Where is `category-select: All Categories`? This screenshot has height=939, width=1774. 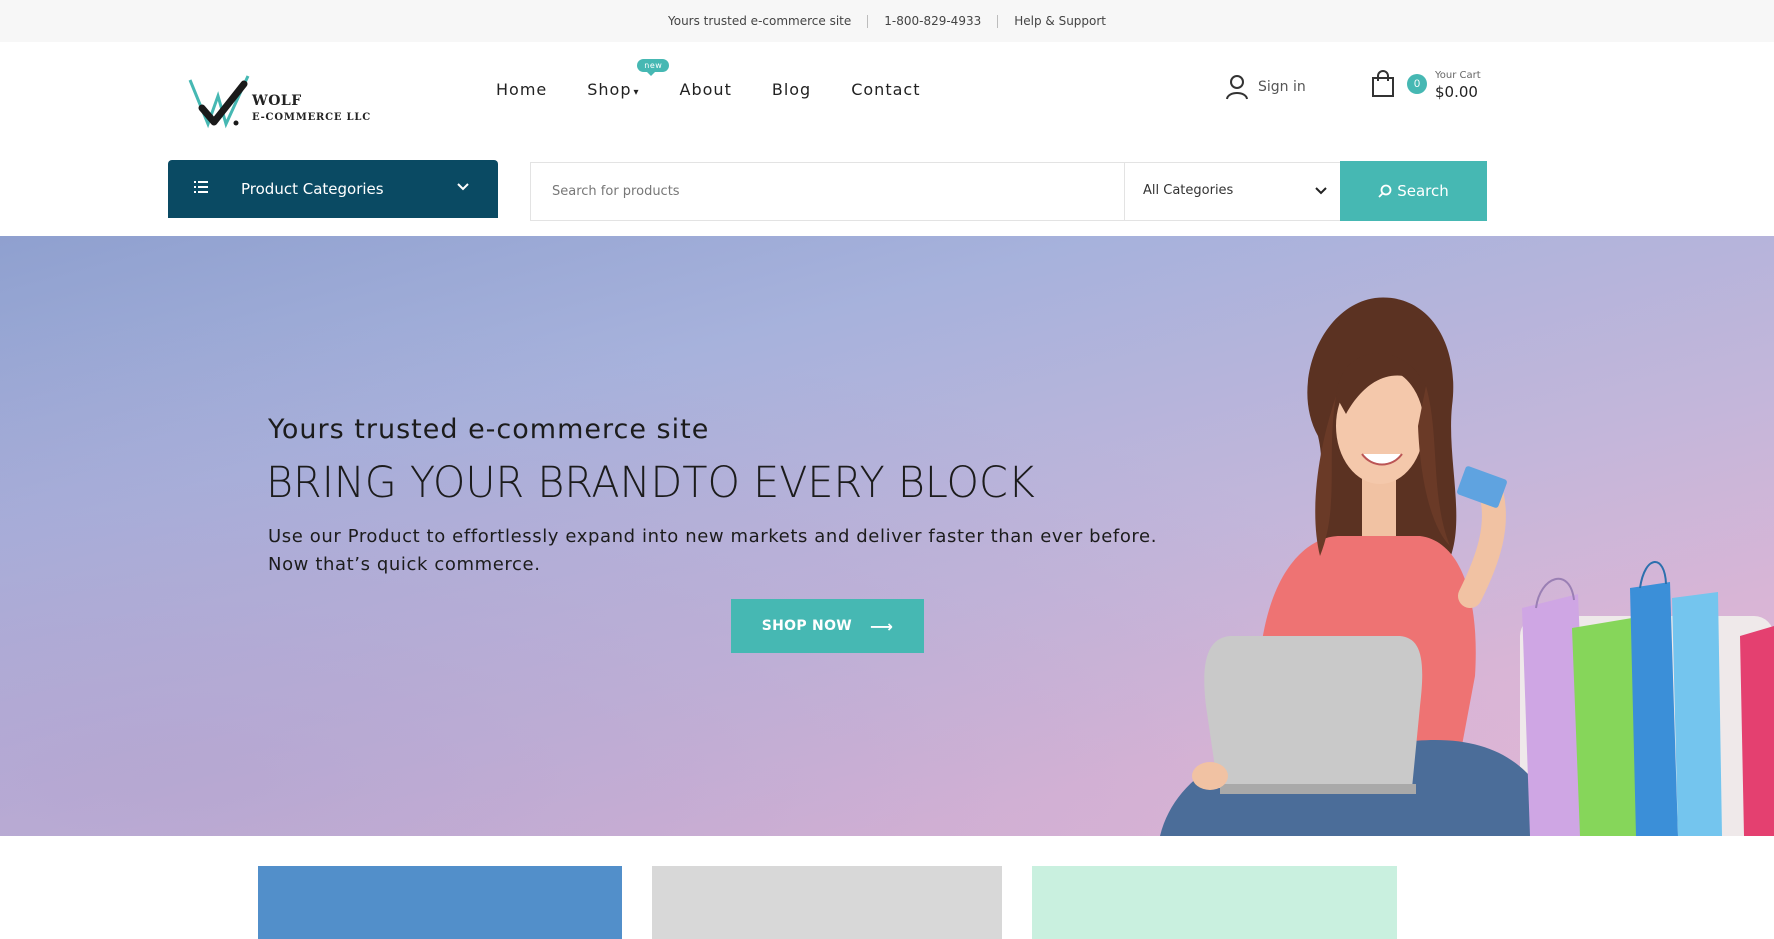
category-select: All Categories is located at coordinates (1232, 191).